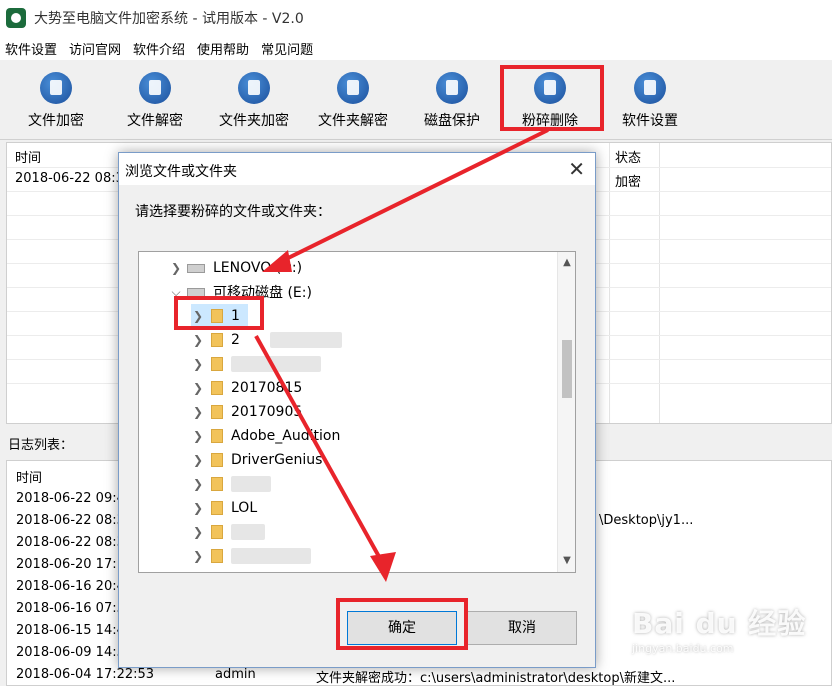  I want to click on toolbar-settings-button: 软件设置, so click(650, 101).